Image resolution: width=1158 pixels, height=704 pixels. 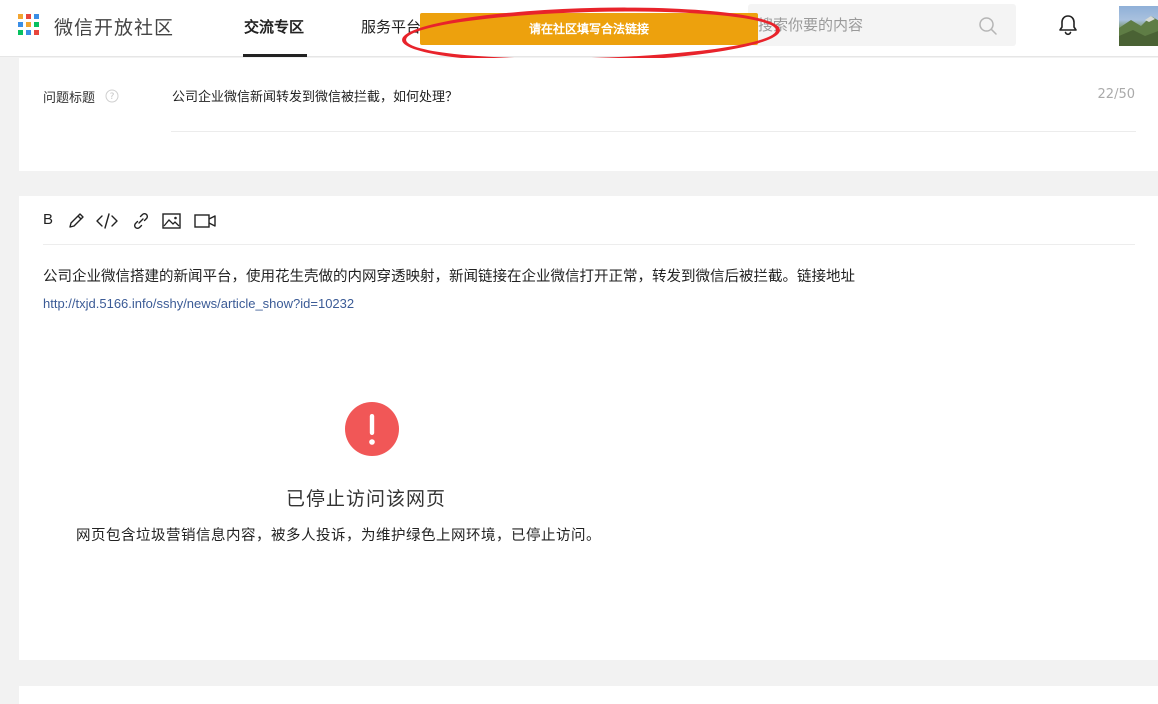 I want to click on blocked-page-title: 已停止访问该网页, so click(x=366, y=499).